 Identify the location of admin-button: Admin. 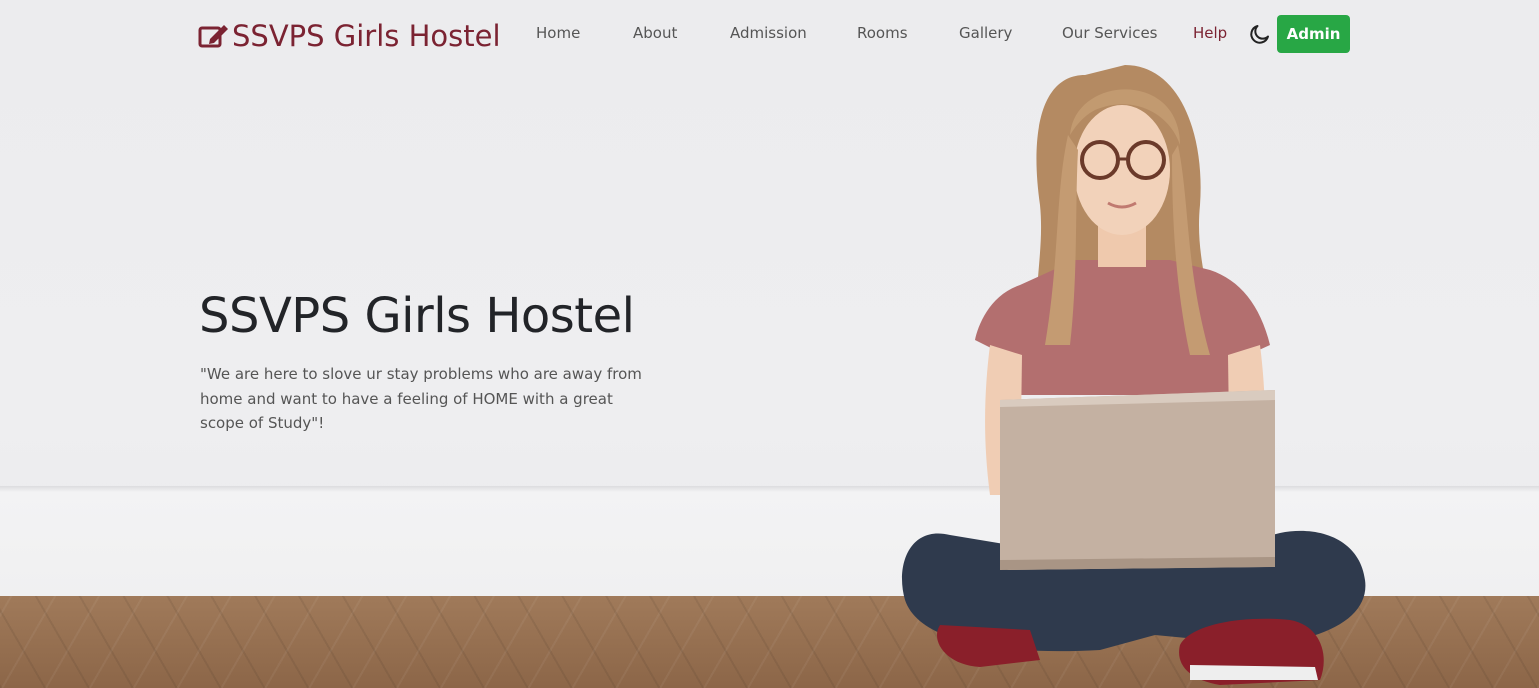
(1313, 34).